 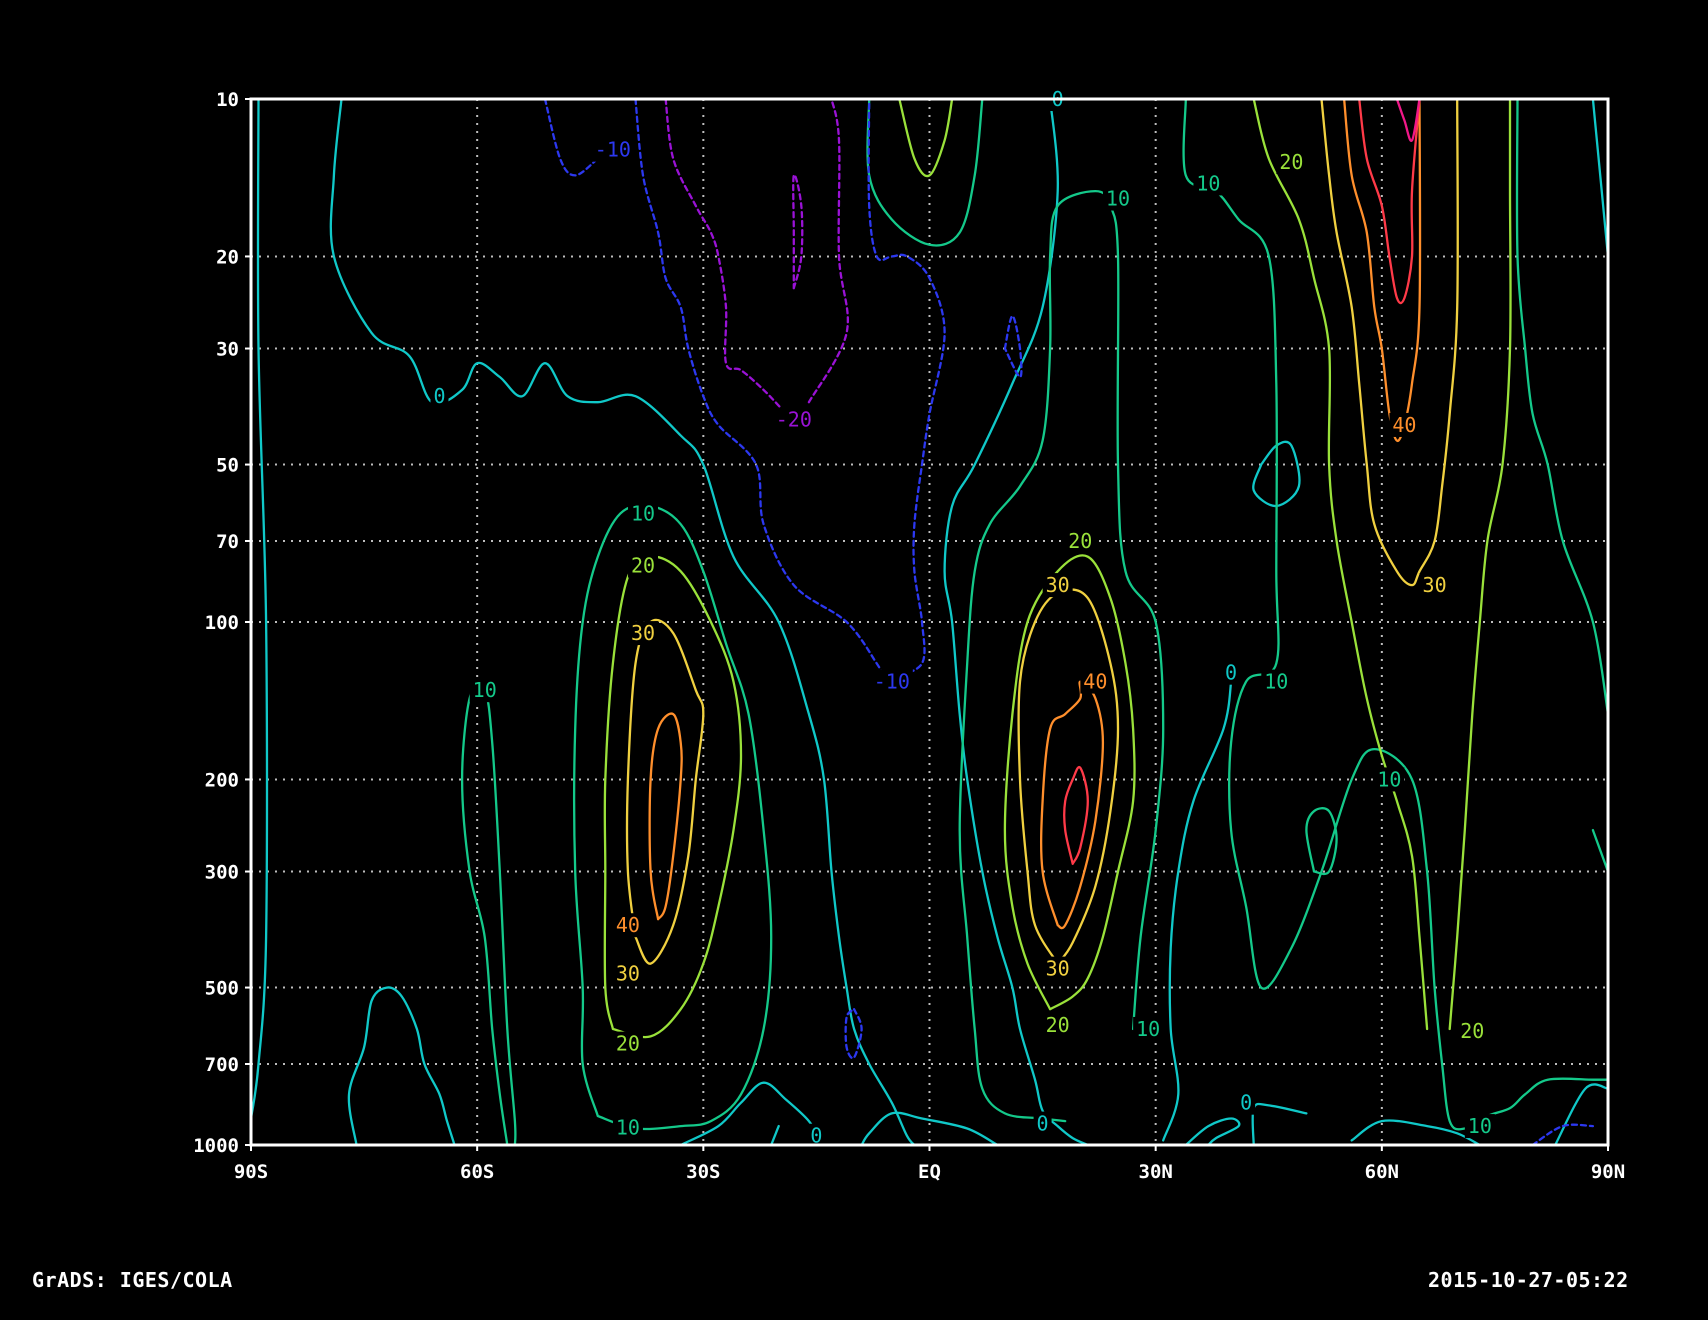 What do you see at coordinates (1156, 1172) in the screenshot?
I see `x-tick-label: 30N` at bounding box center [1156, 1172].